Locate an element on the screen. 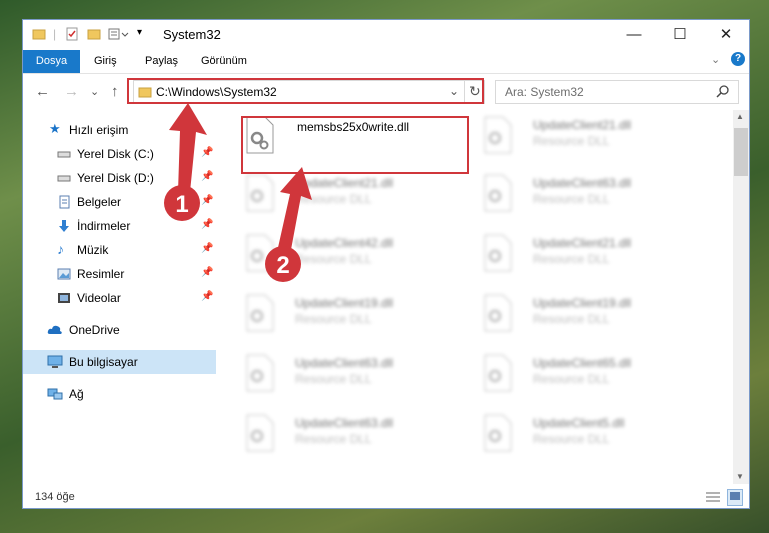  sidebar-item-videos: Videolar 📌 is located at coordinates (119, 298).